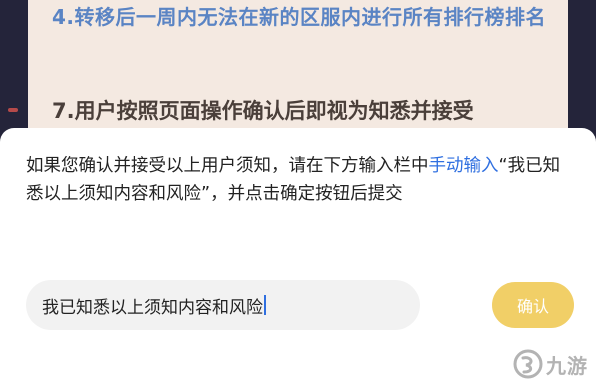  I want to click on instruction-text: 如果您确认并接受以上用户须知，请在下方输入栏中, so click(227, 166).